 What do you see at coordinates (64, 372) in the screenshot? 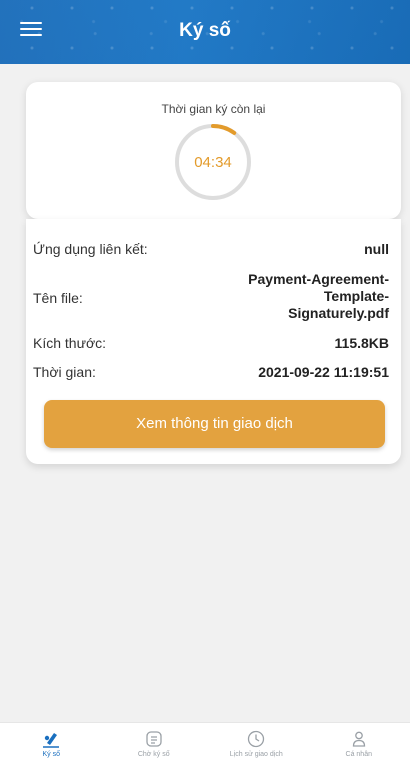
I see `time-label: Thời gian:` at bounding box center [64, 372].